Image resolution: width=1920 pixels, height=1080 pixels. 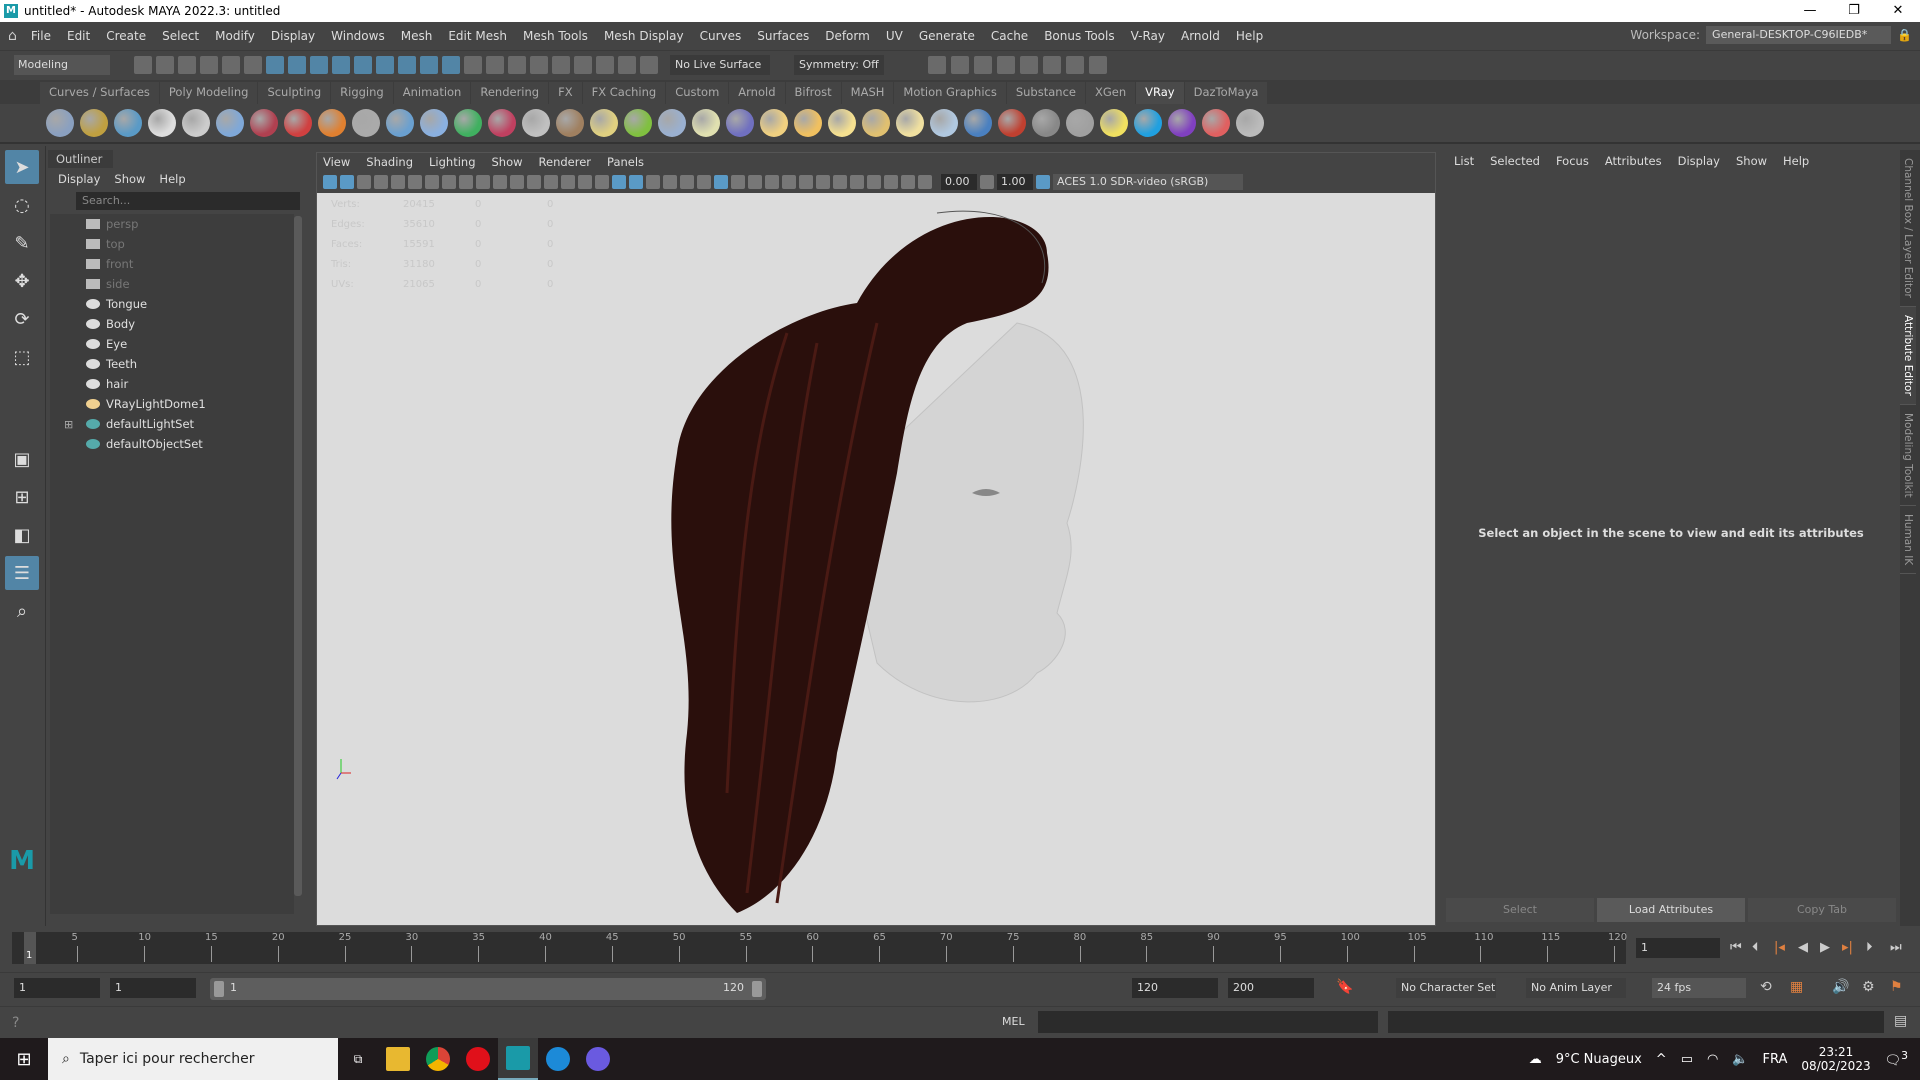 I want to click on help-icon: ?, so click(x=15, y=1023).